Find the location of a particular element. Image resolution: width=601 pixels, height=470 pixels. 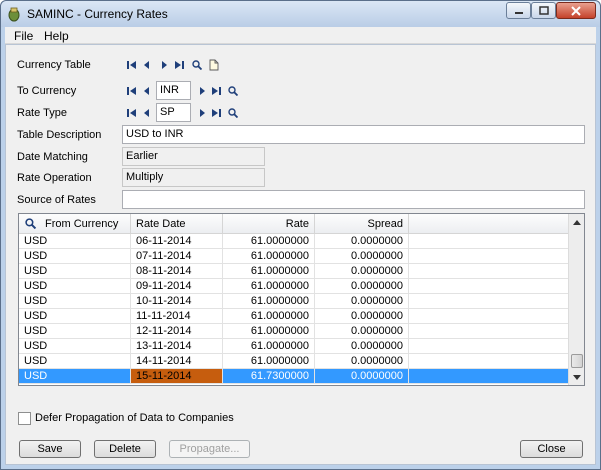

close-icon is located at coordinates (576, 10).